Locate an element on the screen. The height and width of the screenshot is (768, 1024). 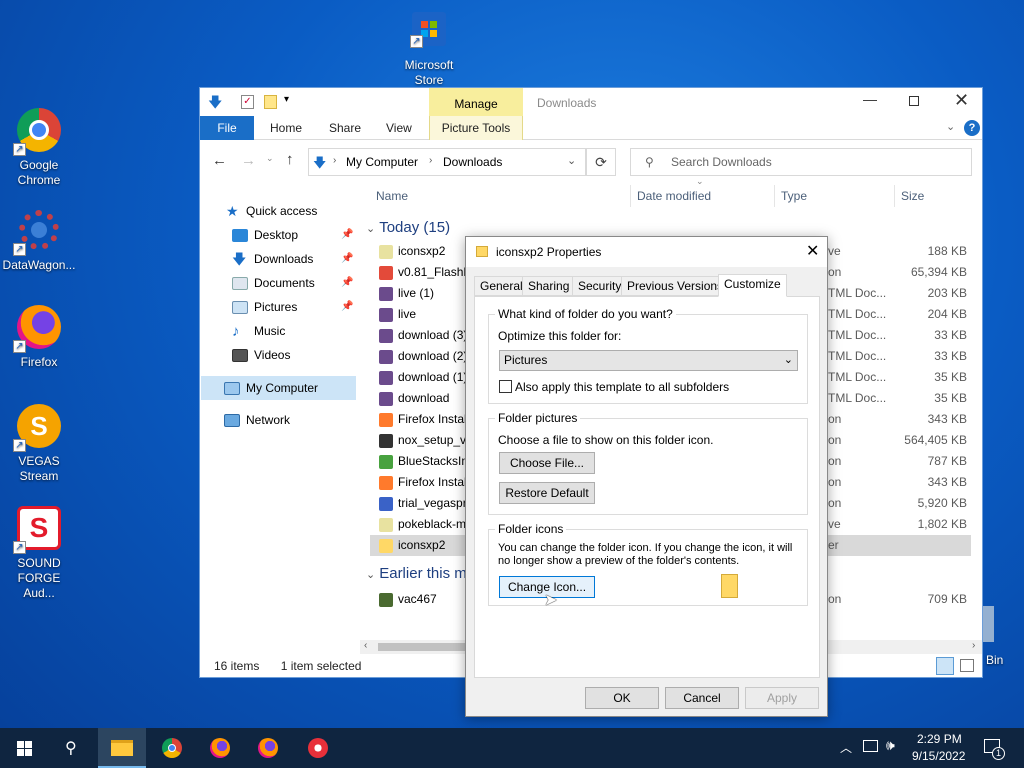
manage-tab-header: Manage is located at coordinates (476, 102).